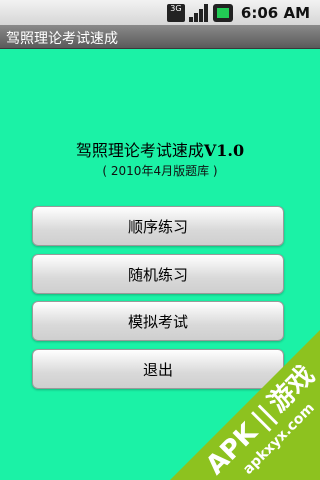 Image resolution: width=320 pixels, height=480 pixels. What do you see at coordinates (275, 12) in the screenshot?
I see `status-time: 6:06 AM` at bounding box center [275, 12].